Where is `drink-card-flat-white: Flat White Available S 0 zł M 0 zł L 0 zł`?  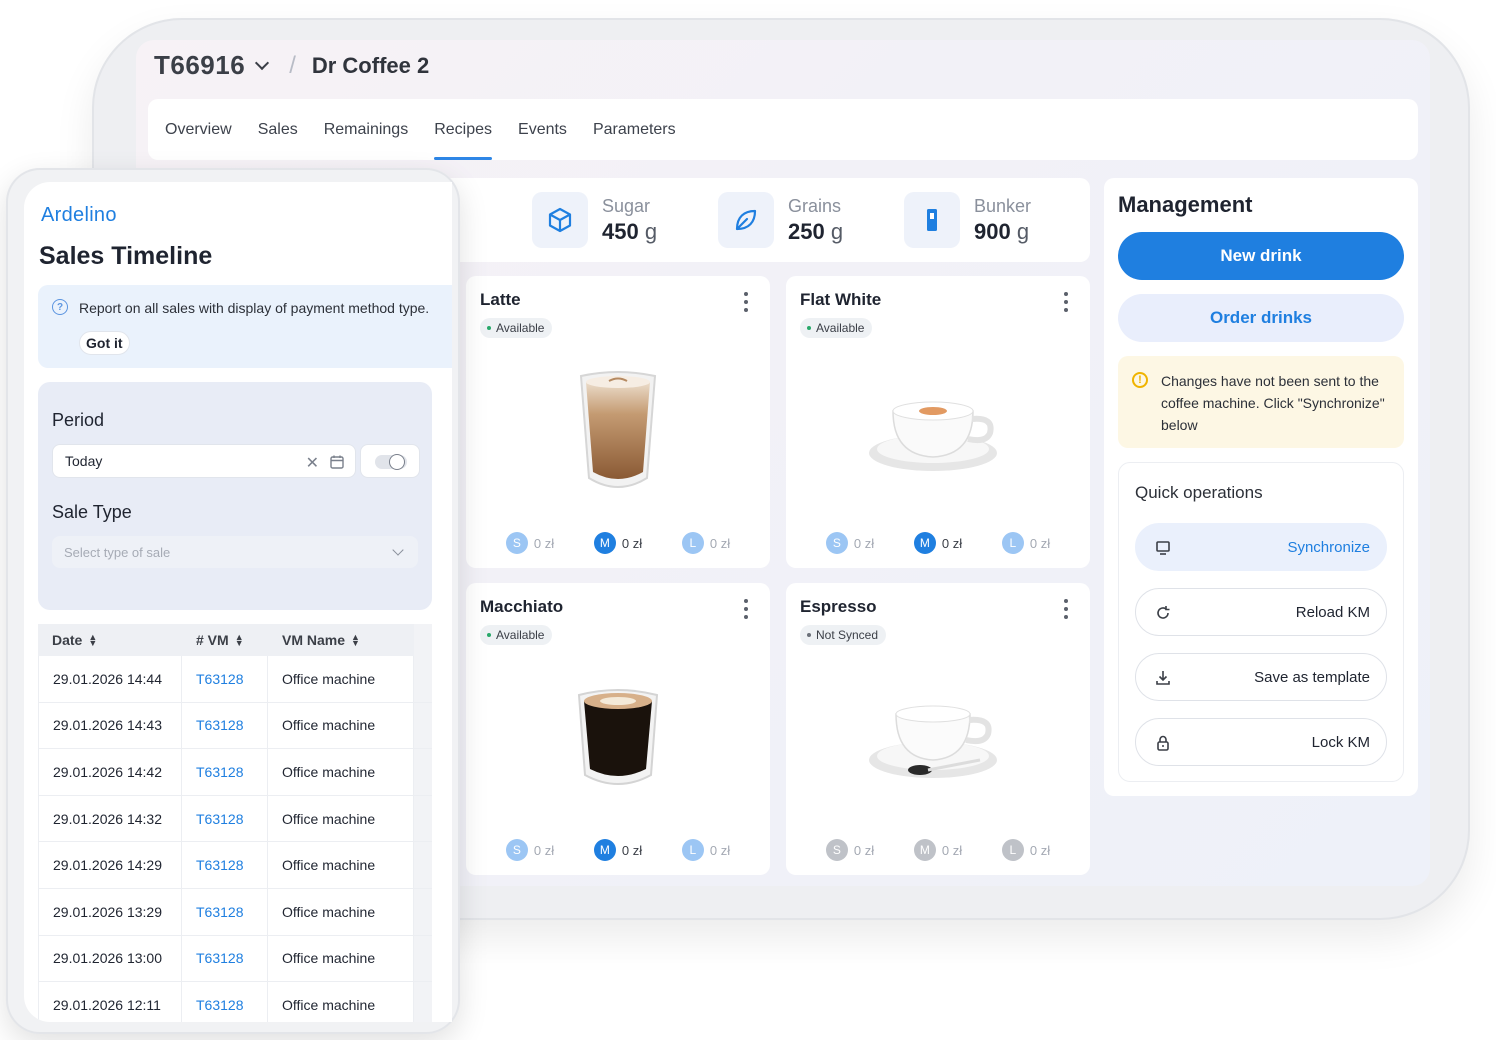
drink-card-flat-white: Flat White Available S 0 zł M 0 zł L 0 zł is located at coordinates (938, 422).